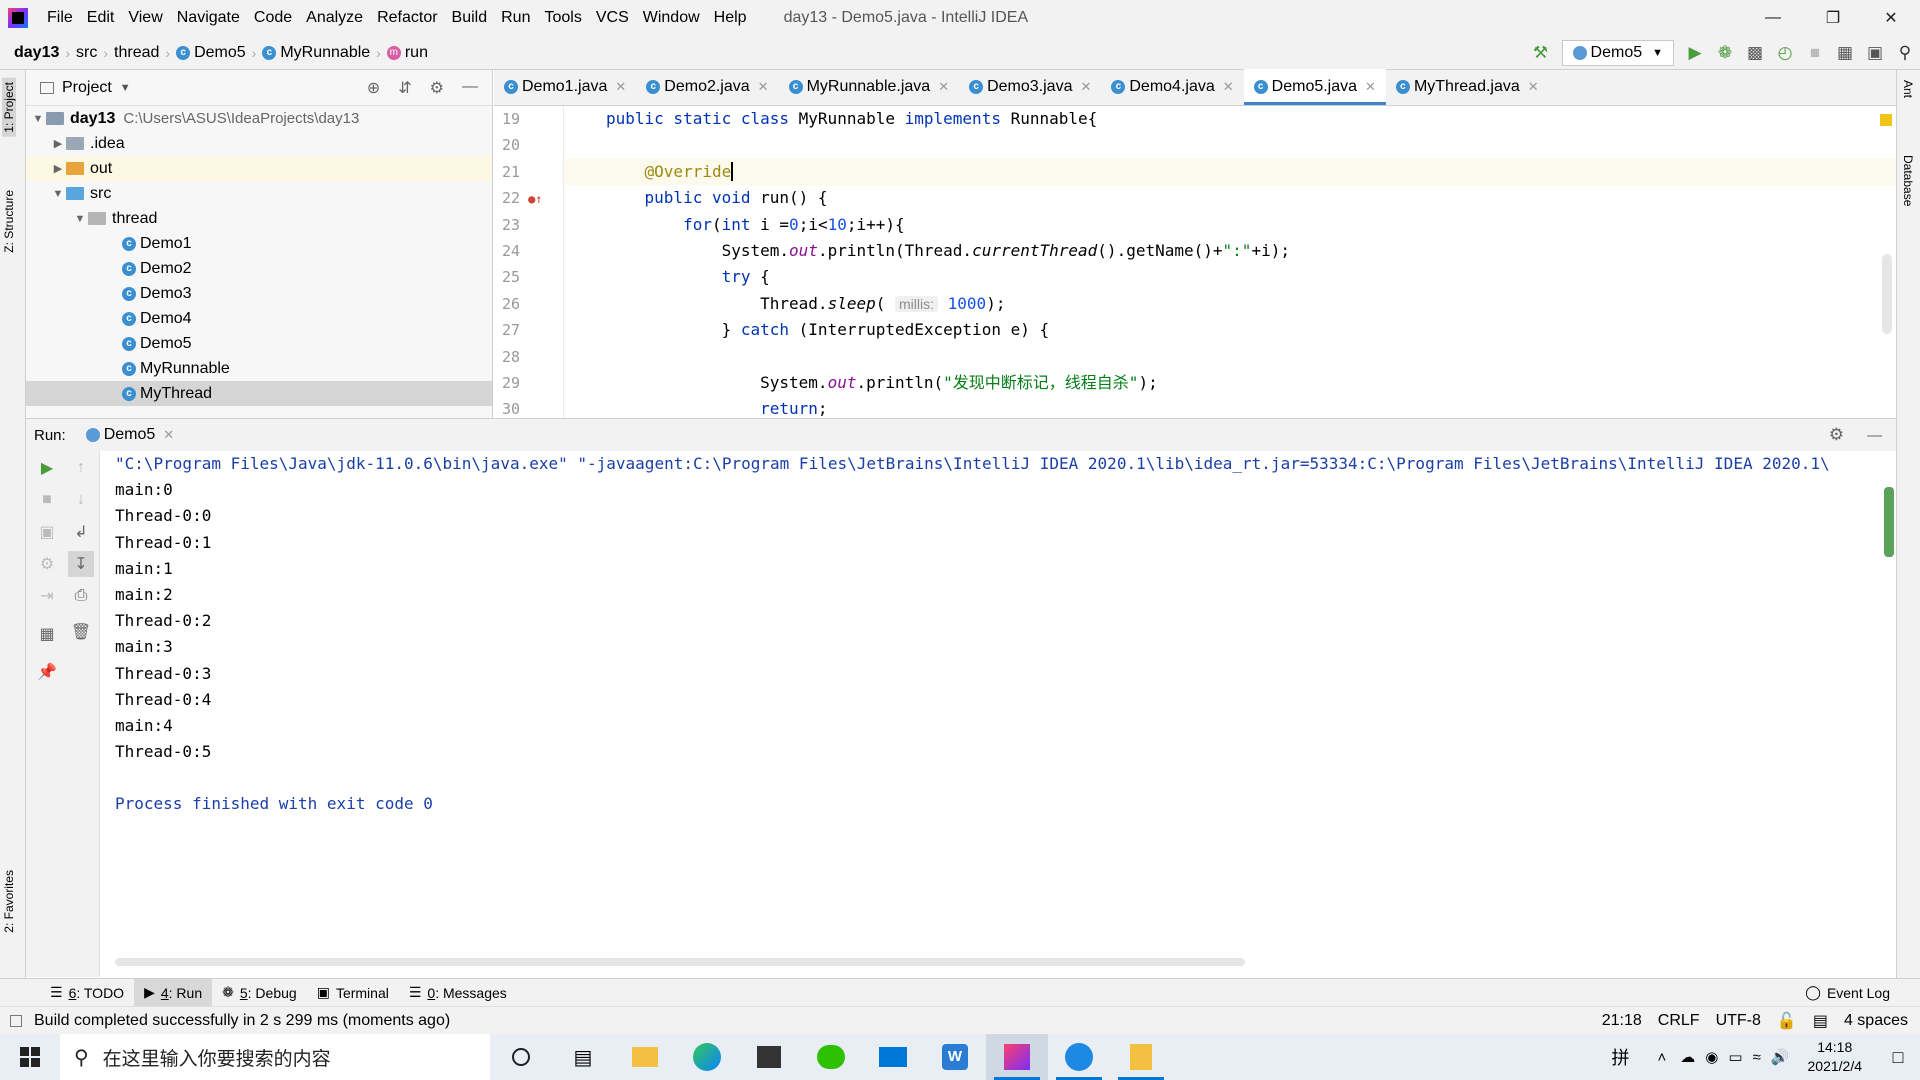 The width and height of the screenshot is (1920, 1080). I want to click on coverage-icon: ▩, so click(1755, 53).